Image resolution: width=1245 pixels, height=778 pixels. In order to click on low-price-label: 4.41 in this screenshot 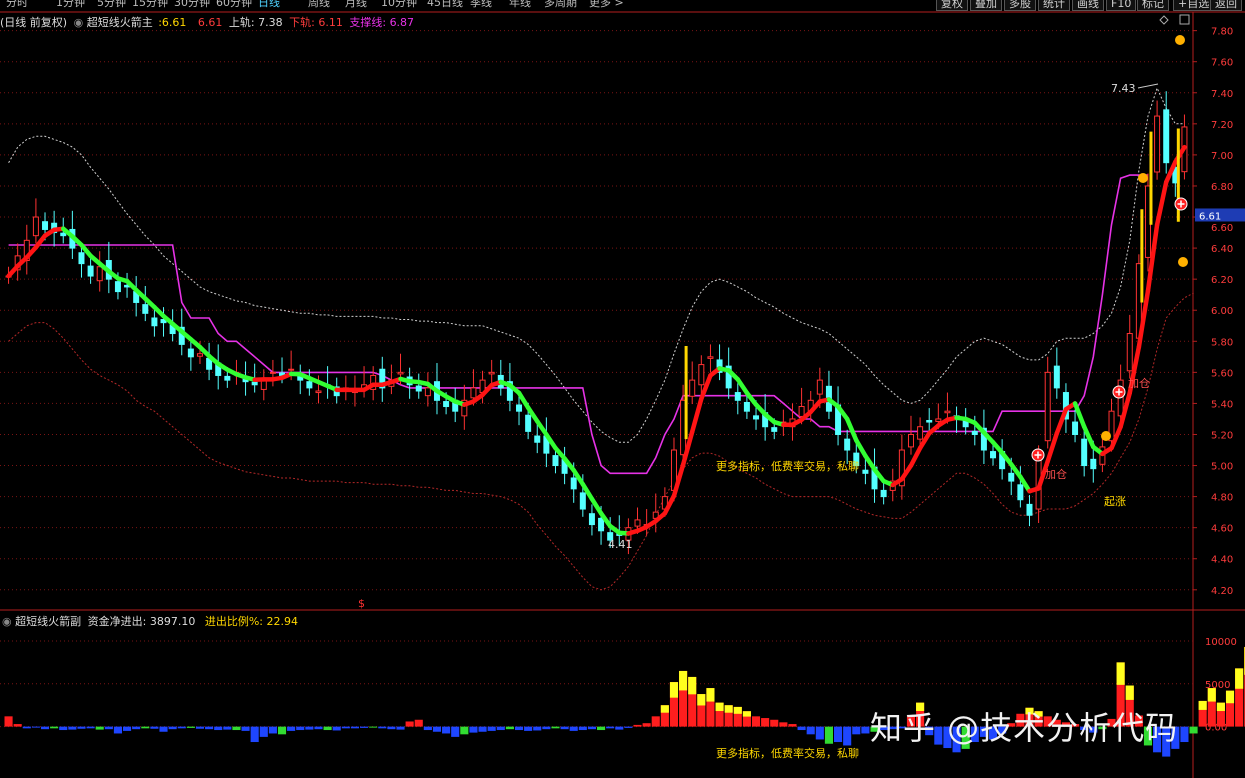, I will do `click(620, 544)`.